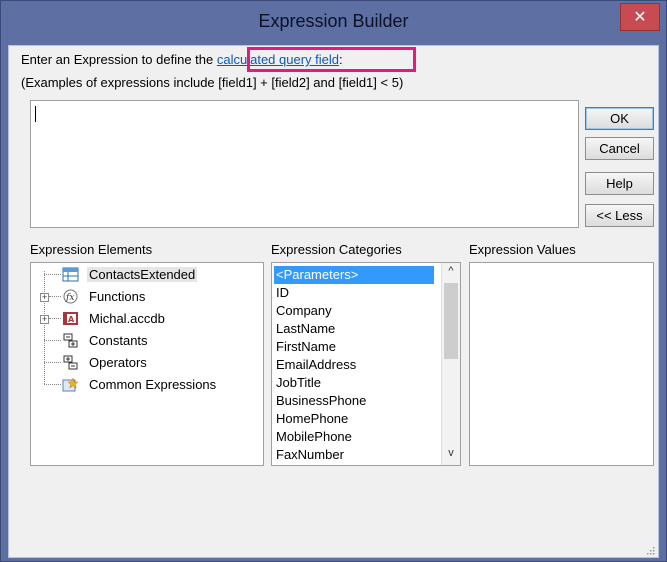 The image size is (667, 562). I want to click on text-caret, so click(35, 114).